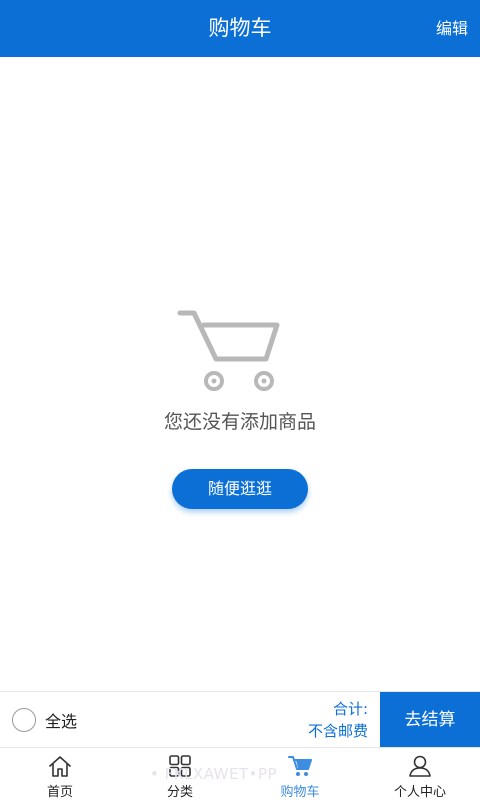 This screenshot has width=480, height=800. What do you see at coordinates (240, 719) in the screenshot?
I see `checkout-bar: 全选 合计: 不含邮费 去结算` at bounding box center [240, 719].